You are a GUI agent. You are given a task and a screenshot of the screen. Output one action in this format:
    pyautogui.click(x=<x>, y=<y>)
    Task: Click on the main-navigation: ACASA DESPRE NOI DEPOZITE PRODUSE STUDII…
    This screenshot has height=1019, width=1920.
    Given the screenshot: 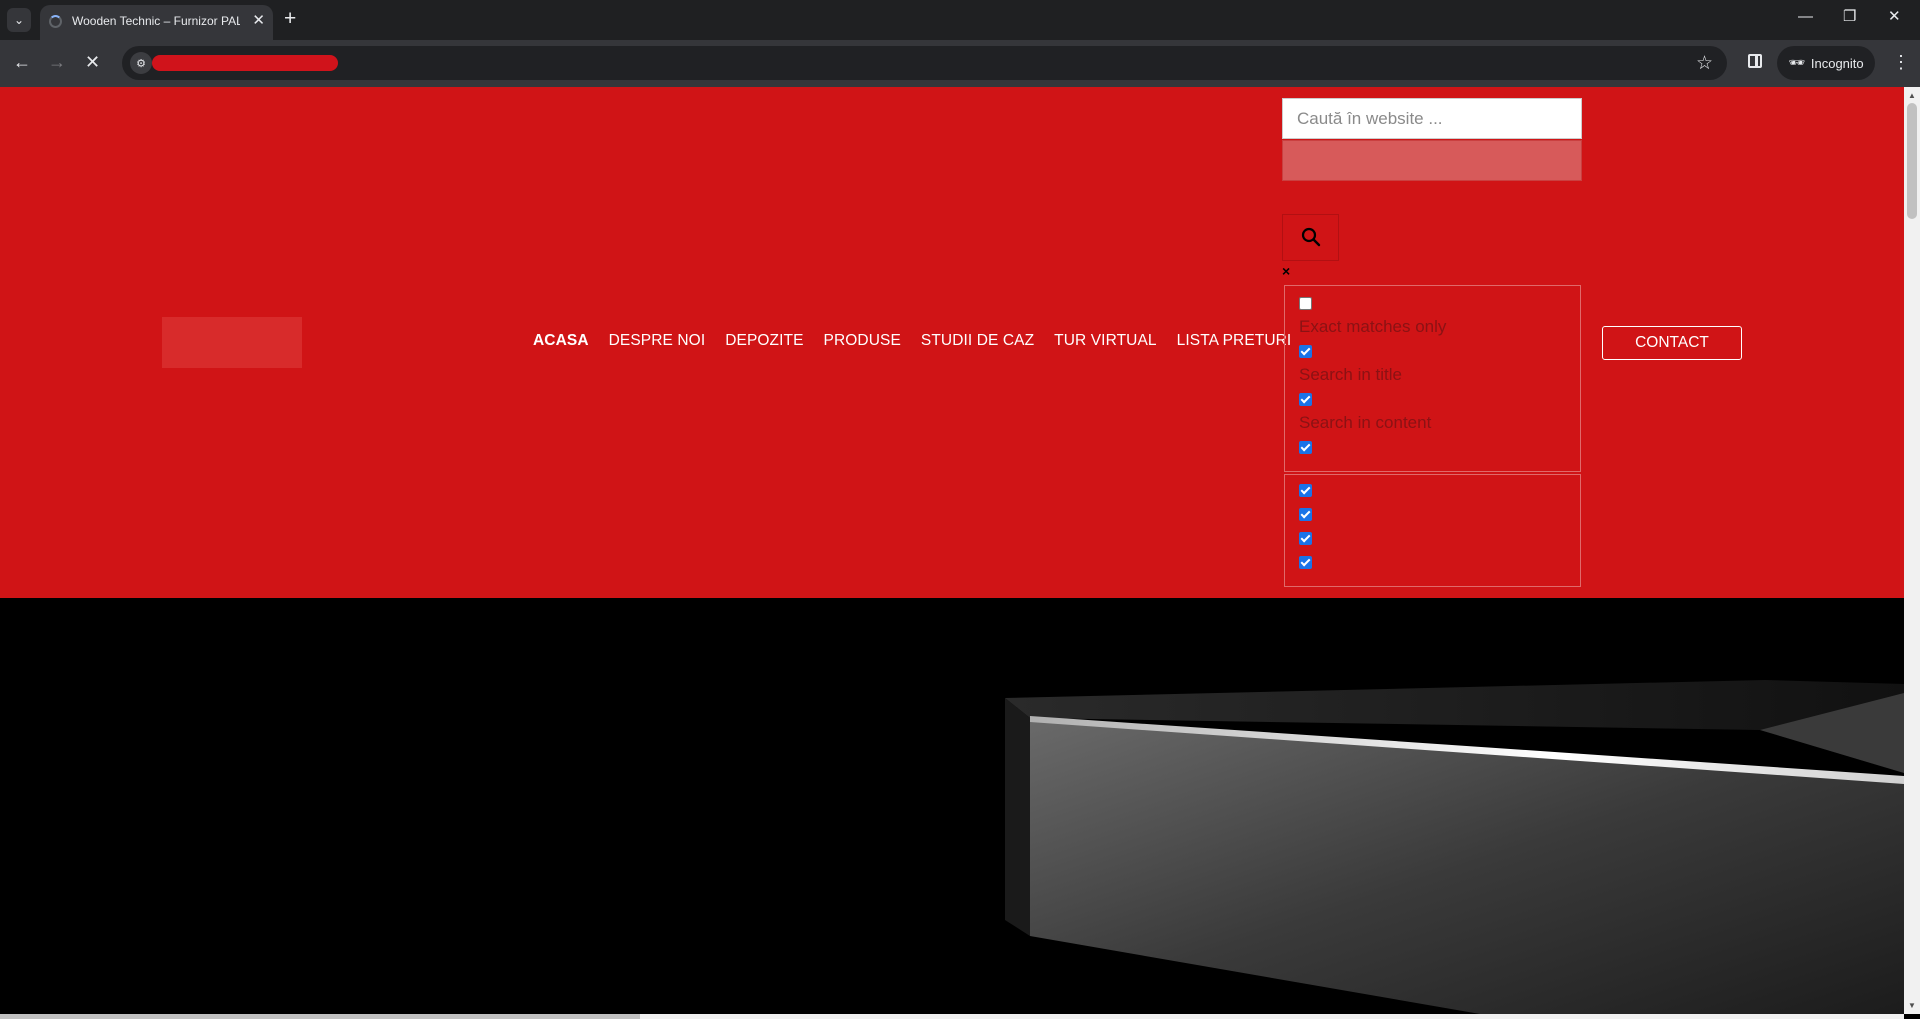 What is the action you would take?
    pyautogui.click(x=922, y=342)
    